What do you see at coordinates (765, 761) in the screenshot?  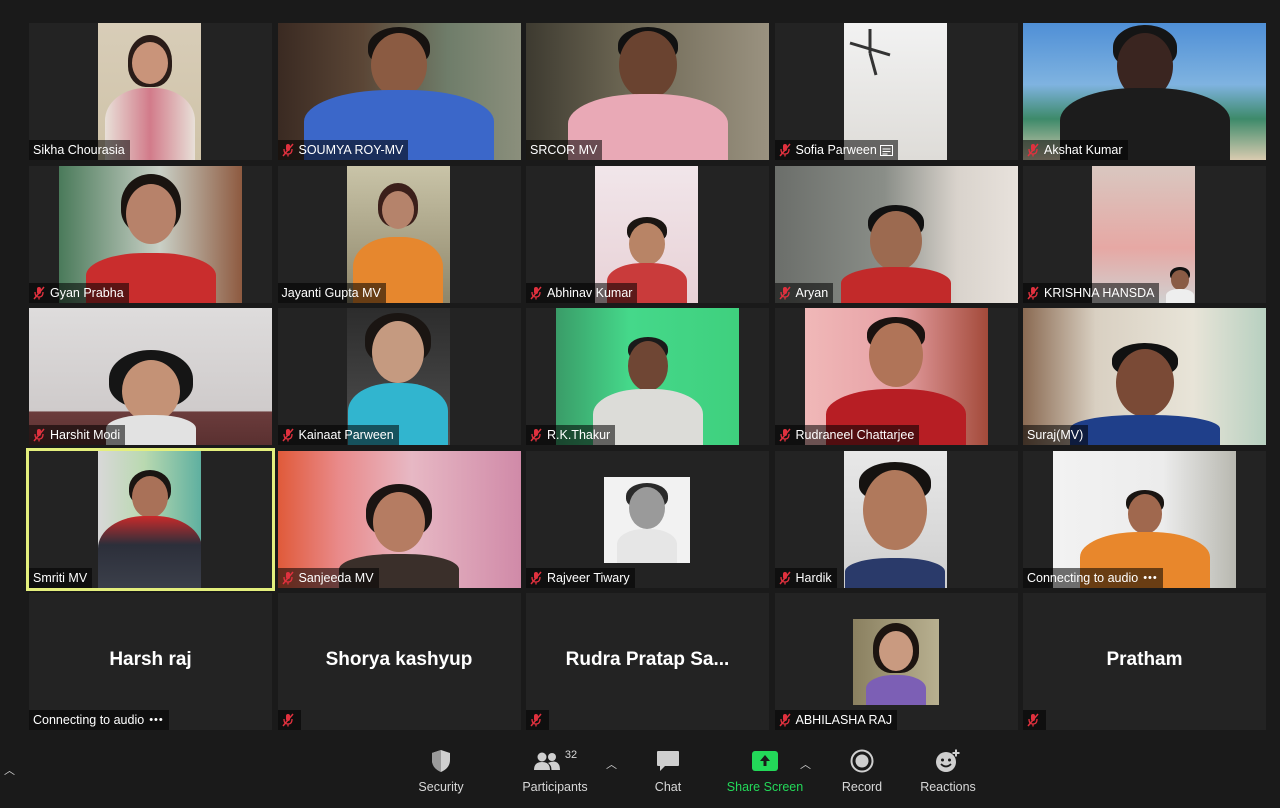 I see `share-screen-icon` at bounding box center [765, 761].